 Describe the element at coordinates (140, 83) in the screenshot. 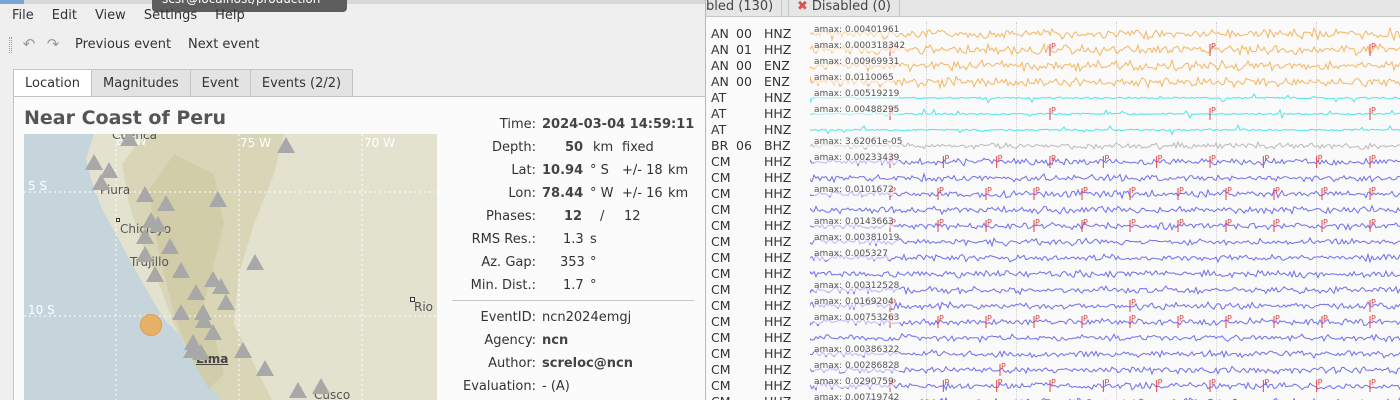

I see `tab-magnitudes: Magnitudes` at that location.